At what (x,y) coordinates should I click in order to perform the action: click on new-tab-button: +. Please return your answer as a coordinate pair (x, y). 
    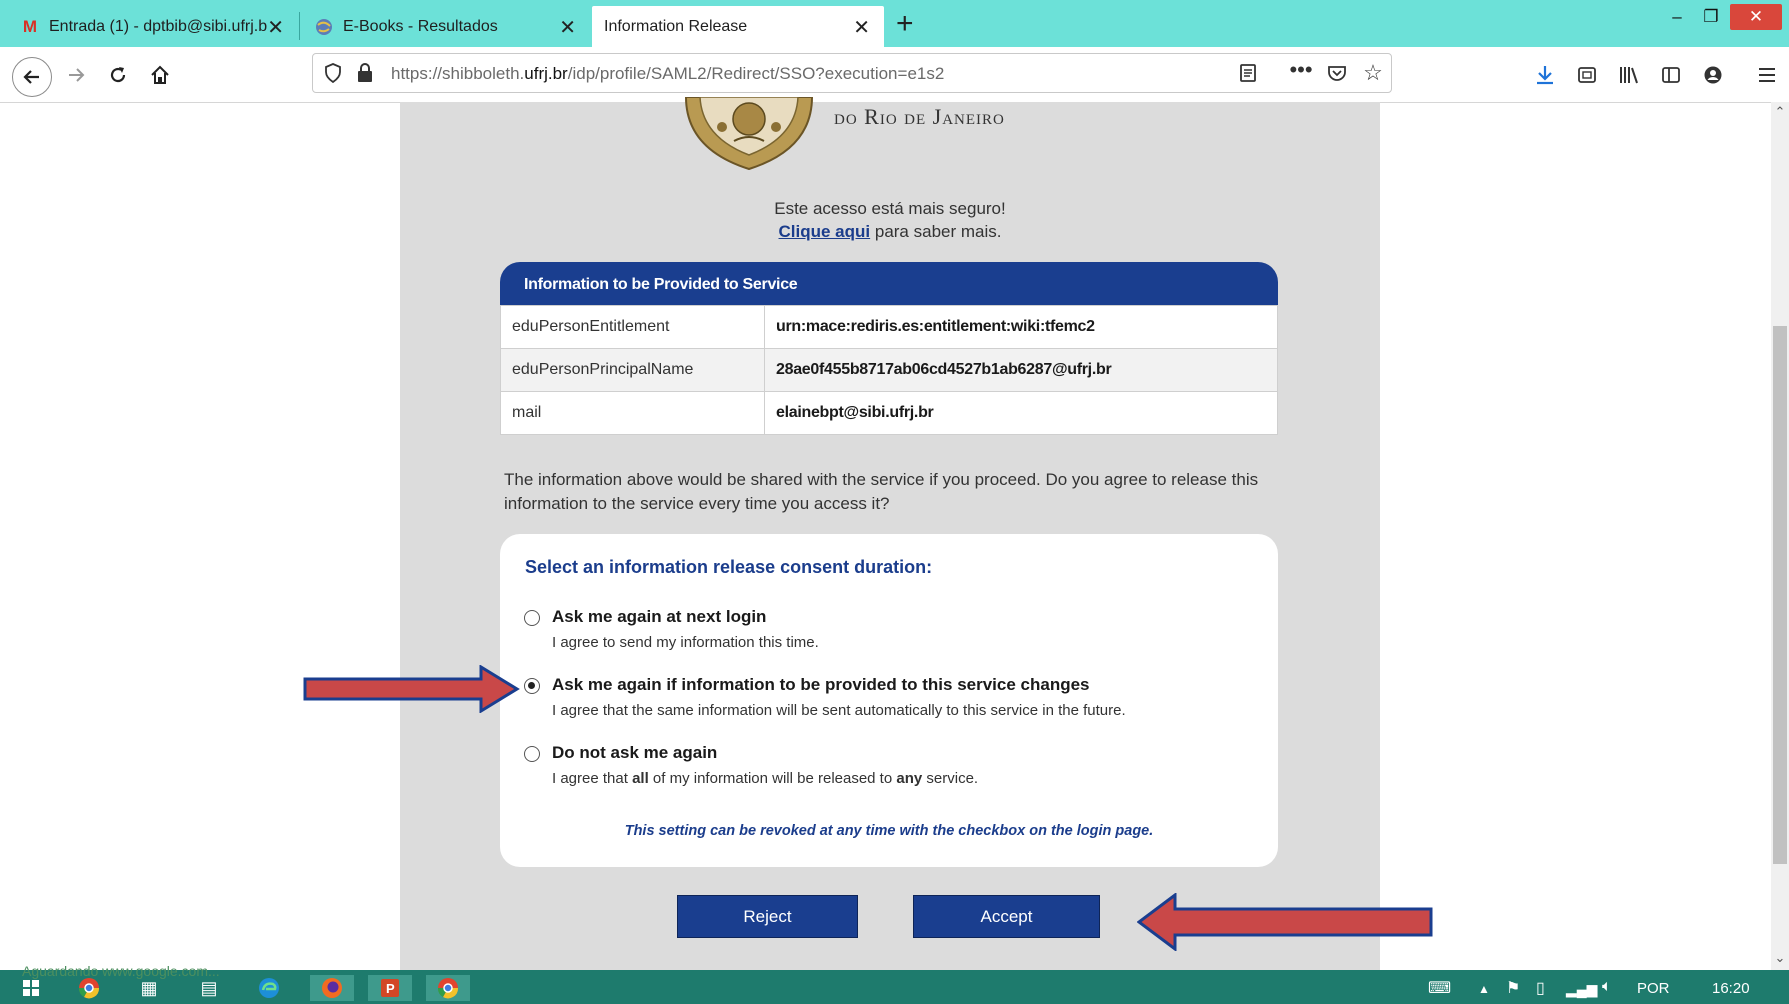
    Looking at the image, I should click on (905, 24).